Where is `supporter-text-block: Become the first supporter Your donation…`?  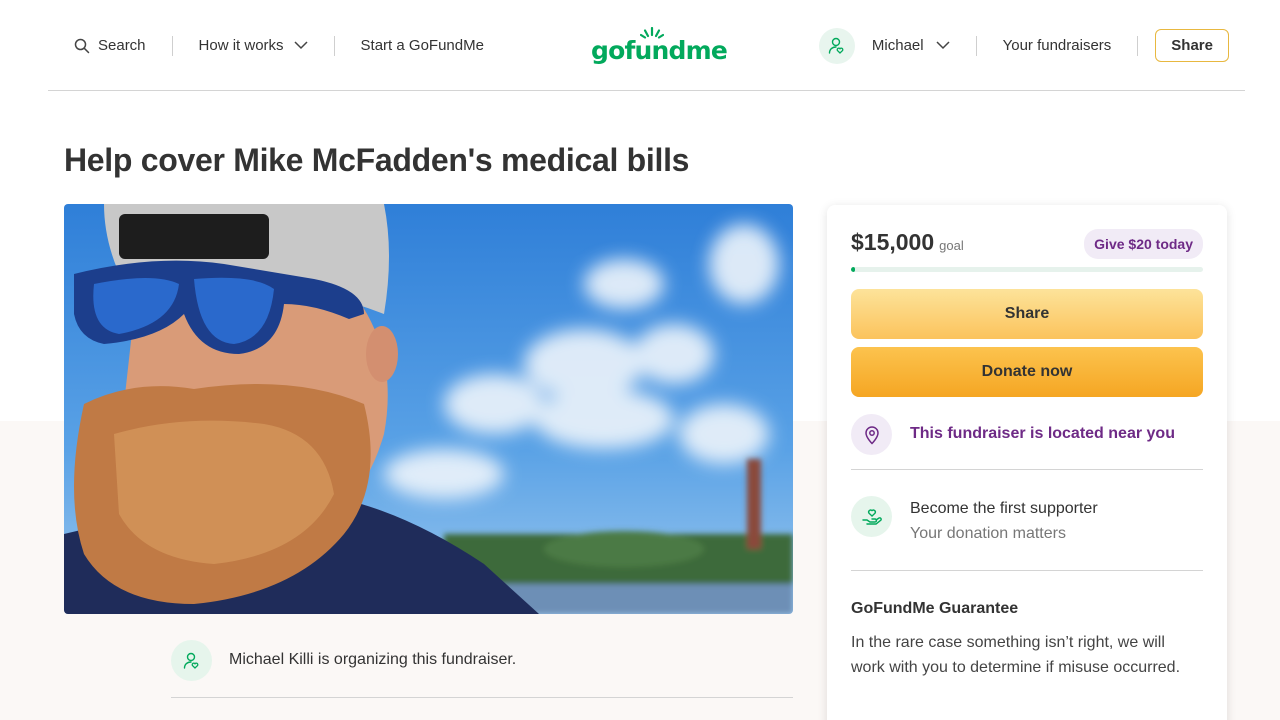
supporter-text-block: Become the first supporter Your donation… is located at coordinates (1004, 521).